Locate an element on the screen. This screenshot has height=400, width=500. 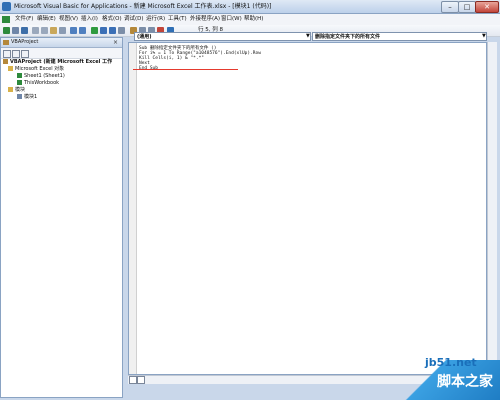
procedure-dropdown: 删除指定文件夹下的所有文件 is located at coordinates (399, 36).